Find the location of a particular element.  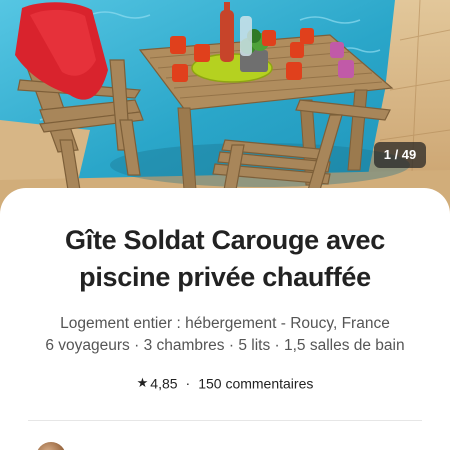

listing-title-line-2: piscine privée chauffée is located at coordinates (225, 277).